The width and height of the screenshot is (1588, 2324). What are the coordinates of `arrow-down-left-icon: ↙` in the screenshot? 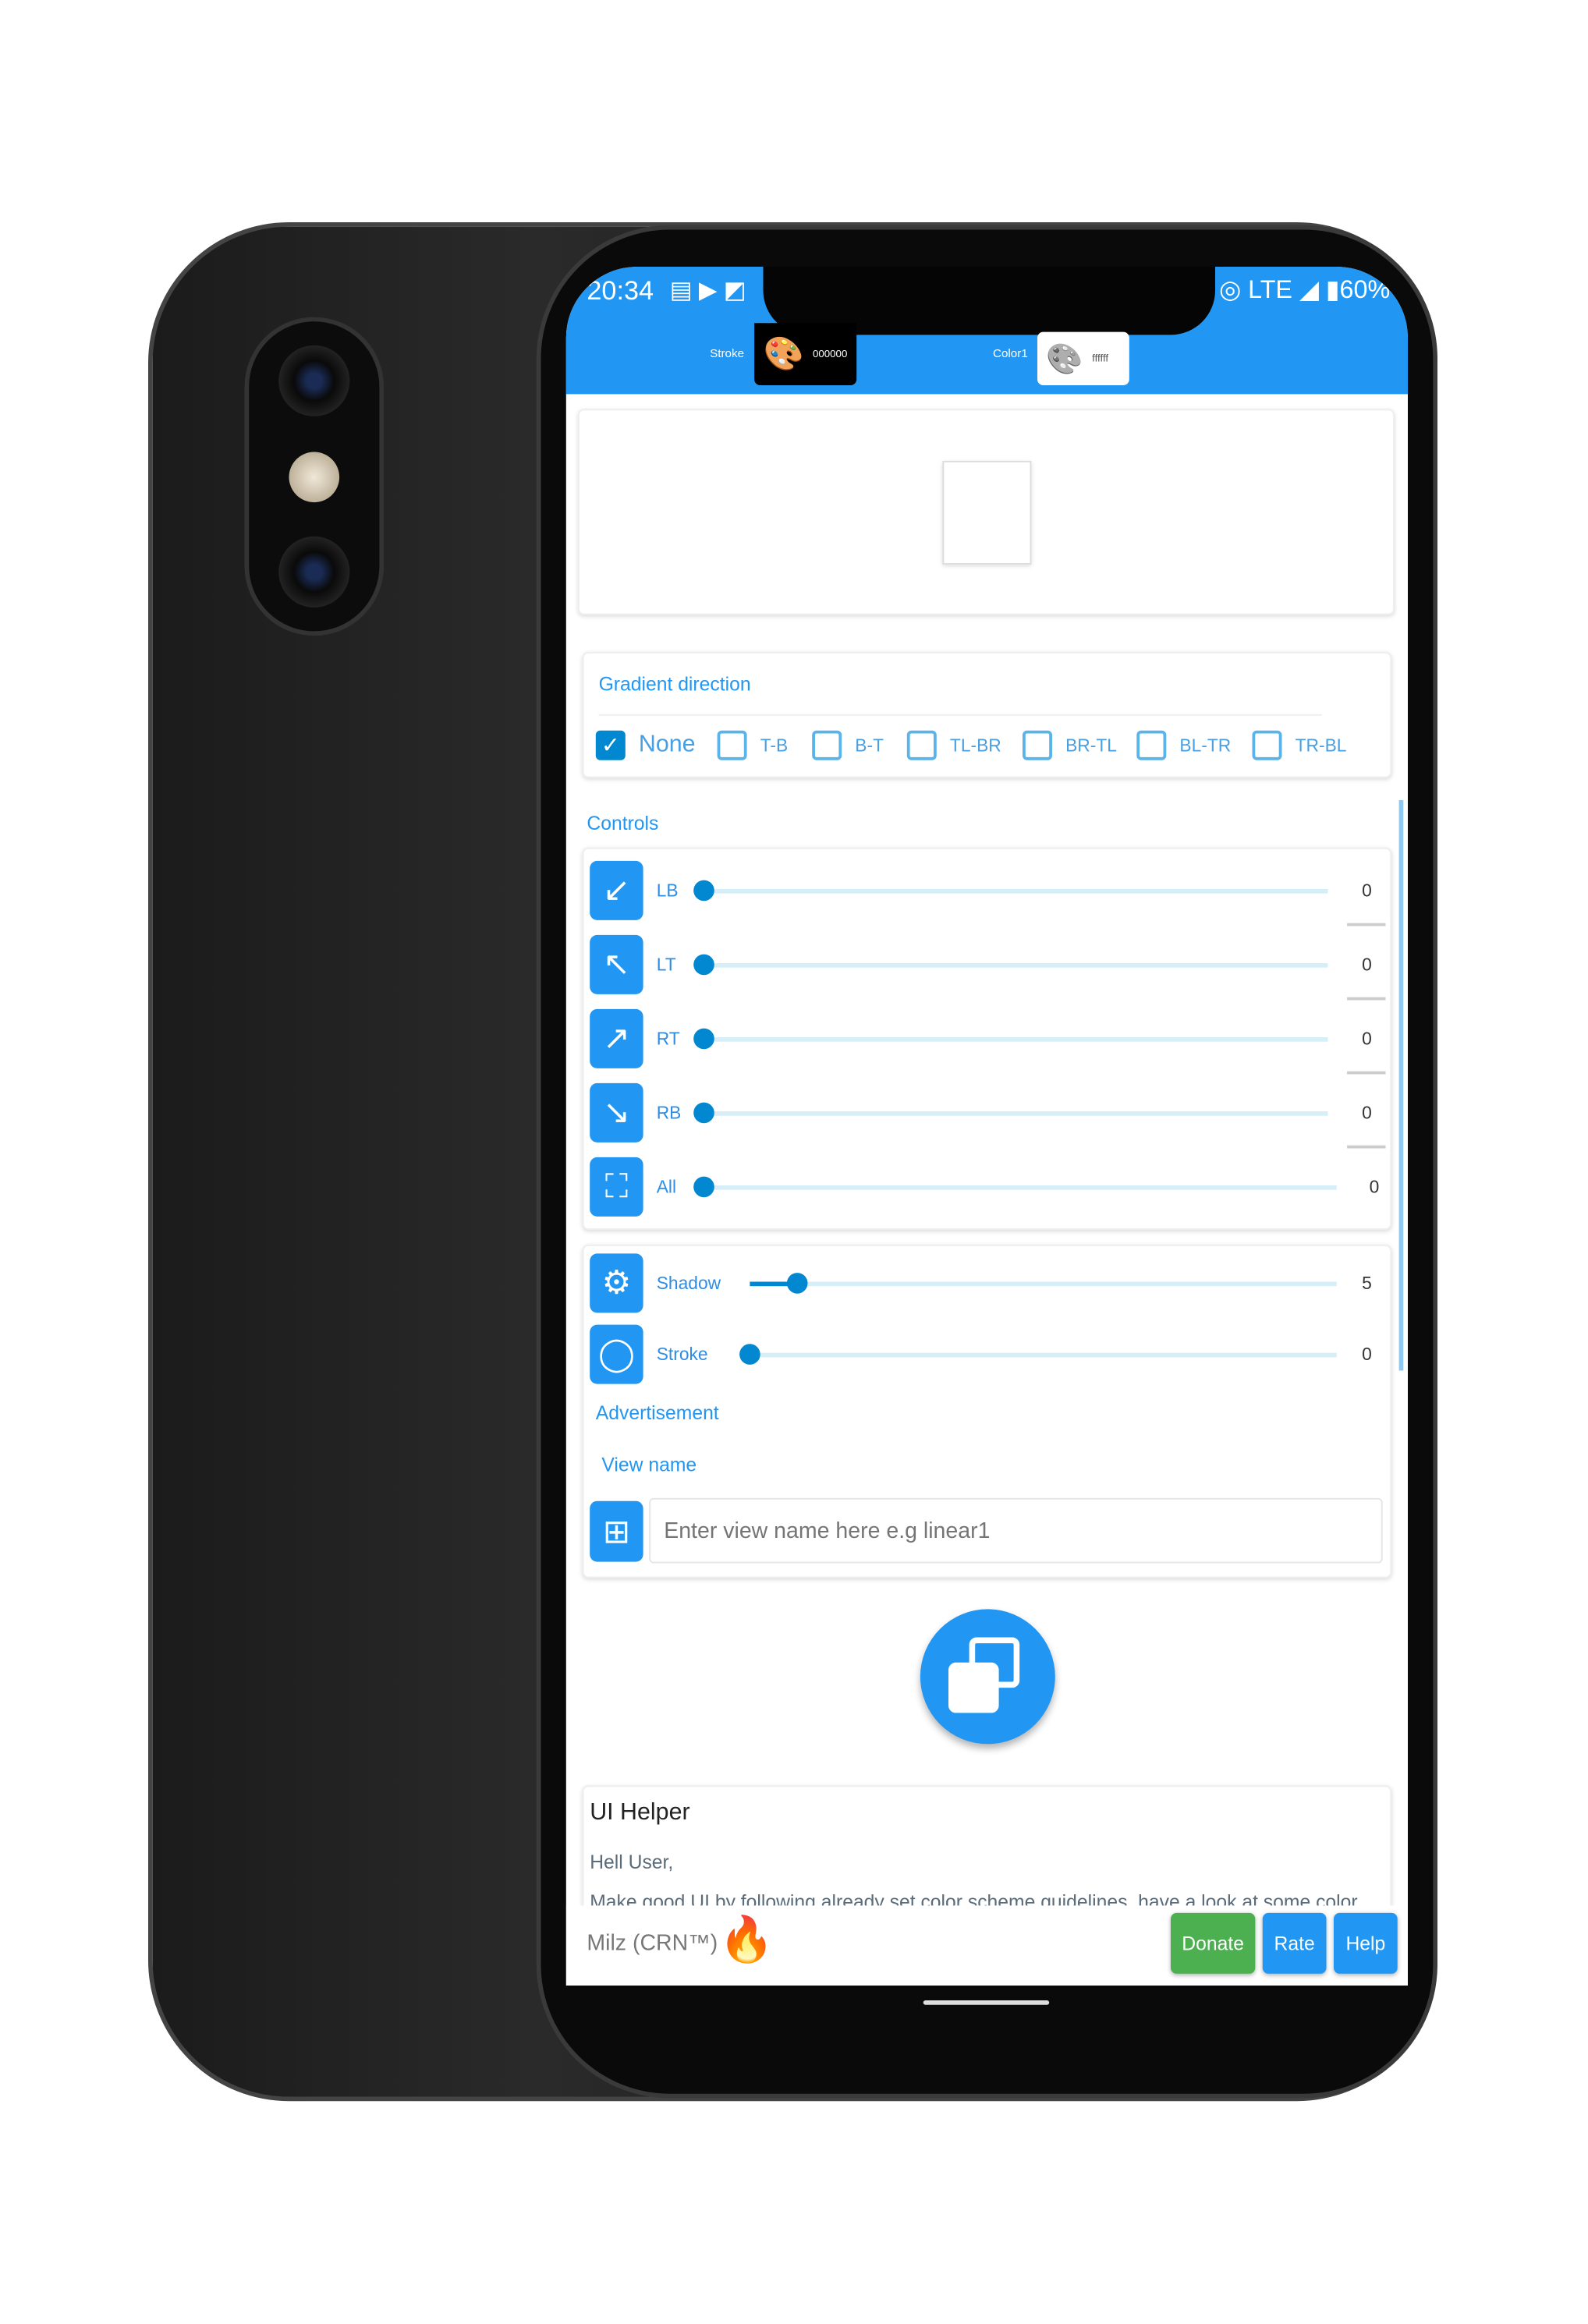 It's located at (616, 890).